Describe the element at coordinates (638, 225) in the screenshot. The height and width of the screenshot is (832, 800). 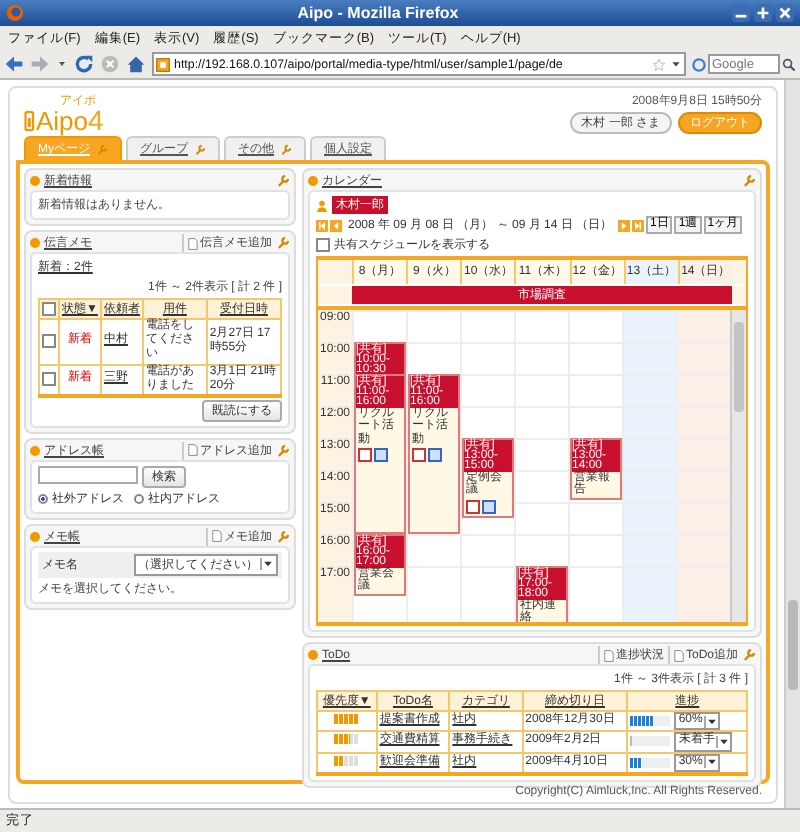
I see `next-week-icon` at that location.